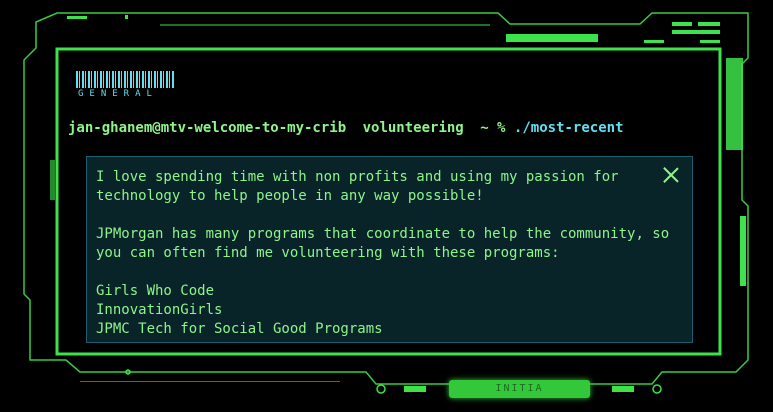  Describe the element at coordinates (118, 94) in the screenshot. I see `section-label: GENERAL` at that location.